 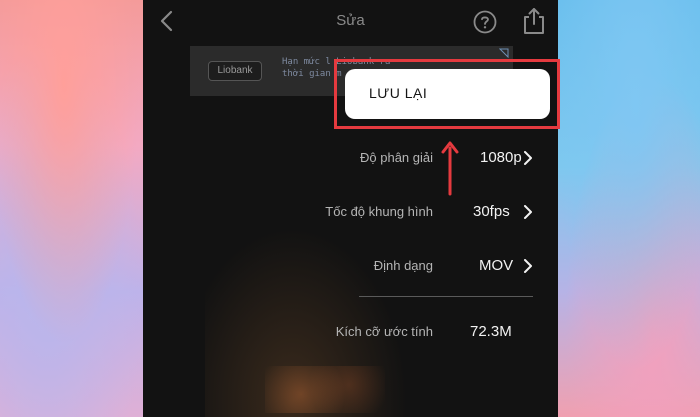 What do you see at coordinates (450, 168) in the screenshot?
I see `arrow-up-icon` at bounding box center [450, 168].